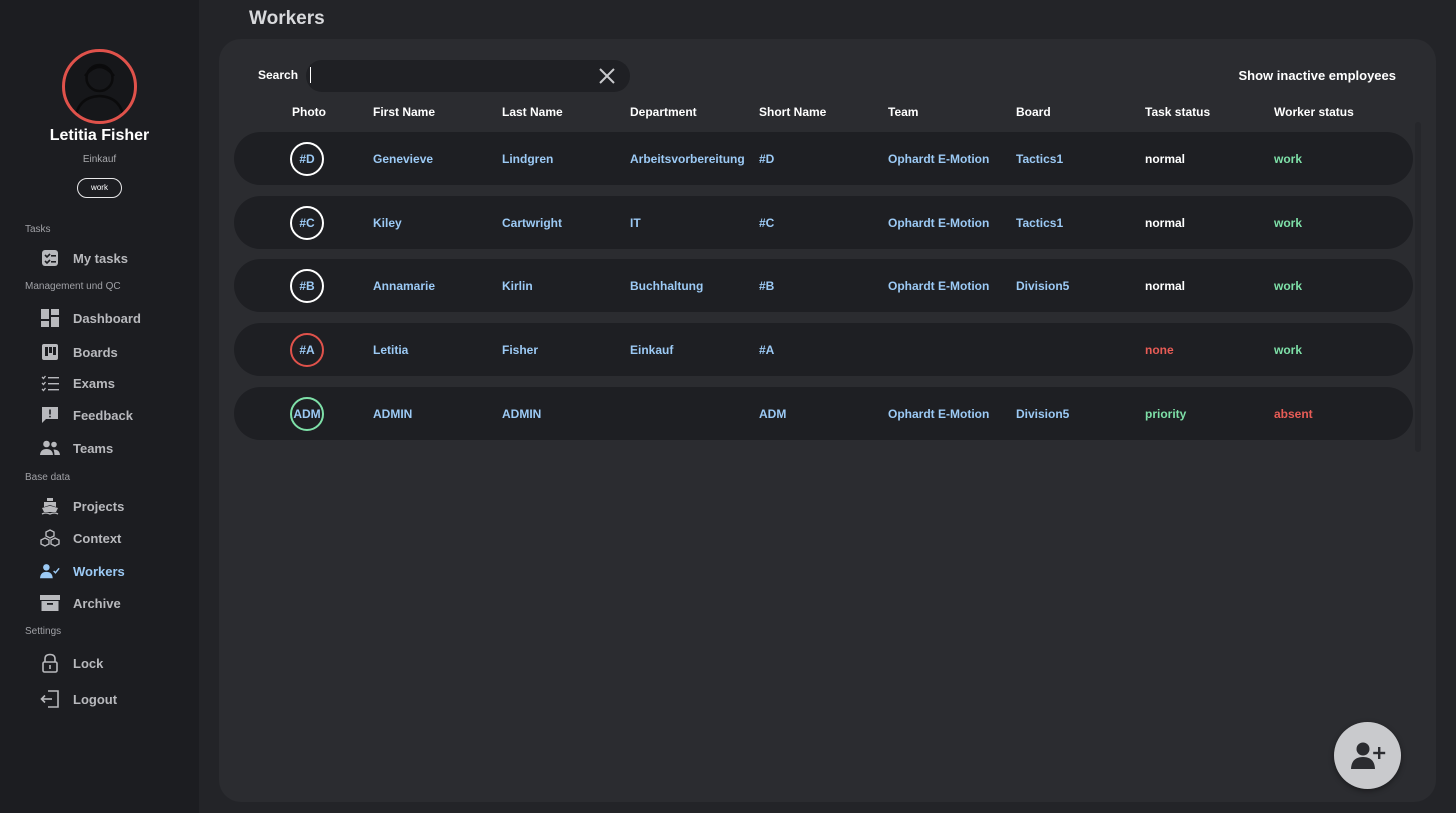 The height and width of the screenshot is (813, 1456). Describe the element at coordinates (403, 159) in the screenshot. I see `cell-first-name: Genevieve` at that location.